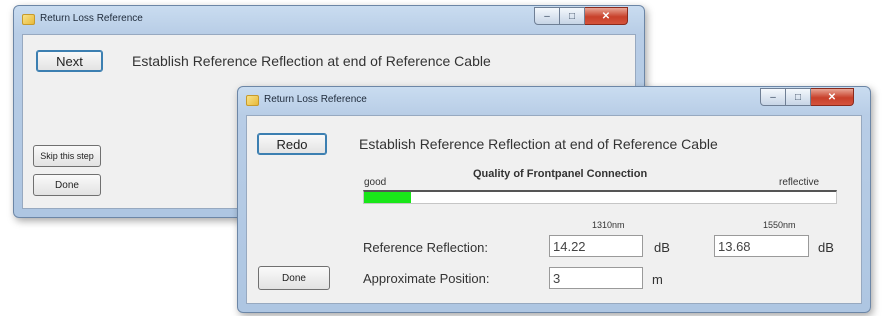  Describe the element at coordinates (294, 278) in the screenshot. I see `front-done-button: Done` at that location.